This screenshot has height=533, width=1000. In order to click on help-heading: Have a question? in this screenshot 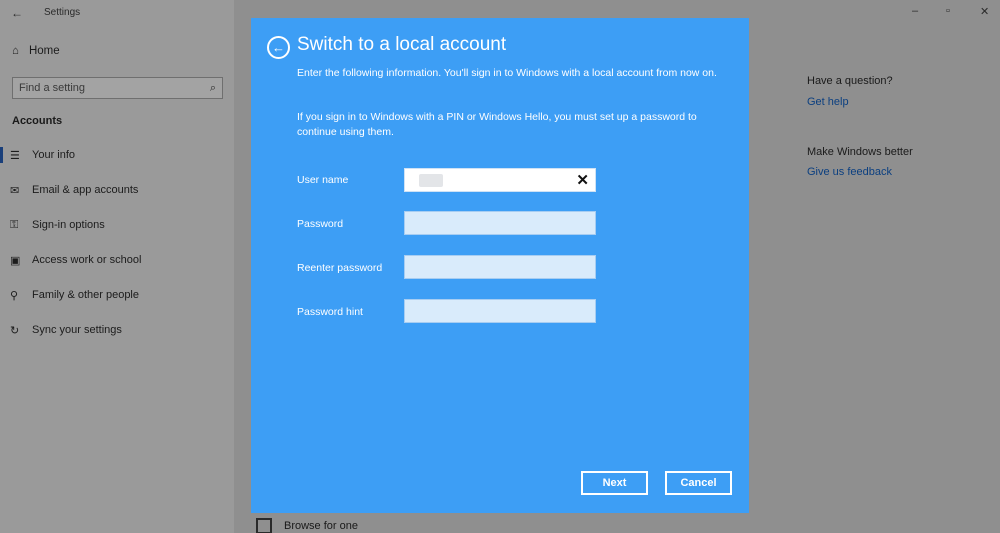, I will do `click(850, 81)`.